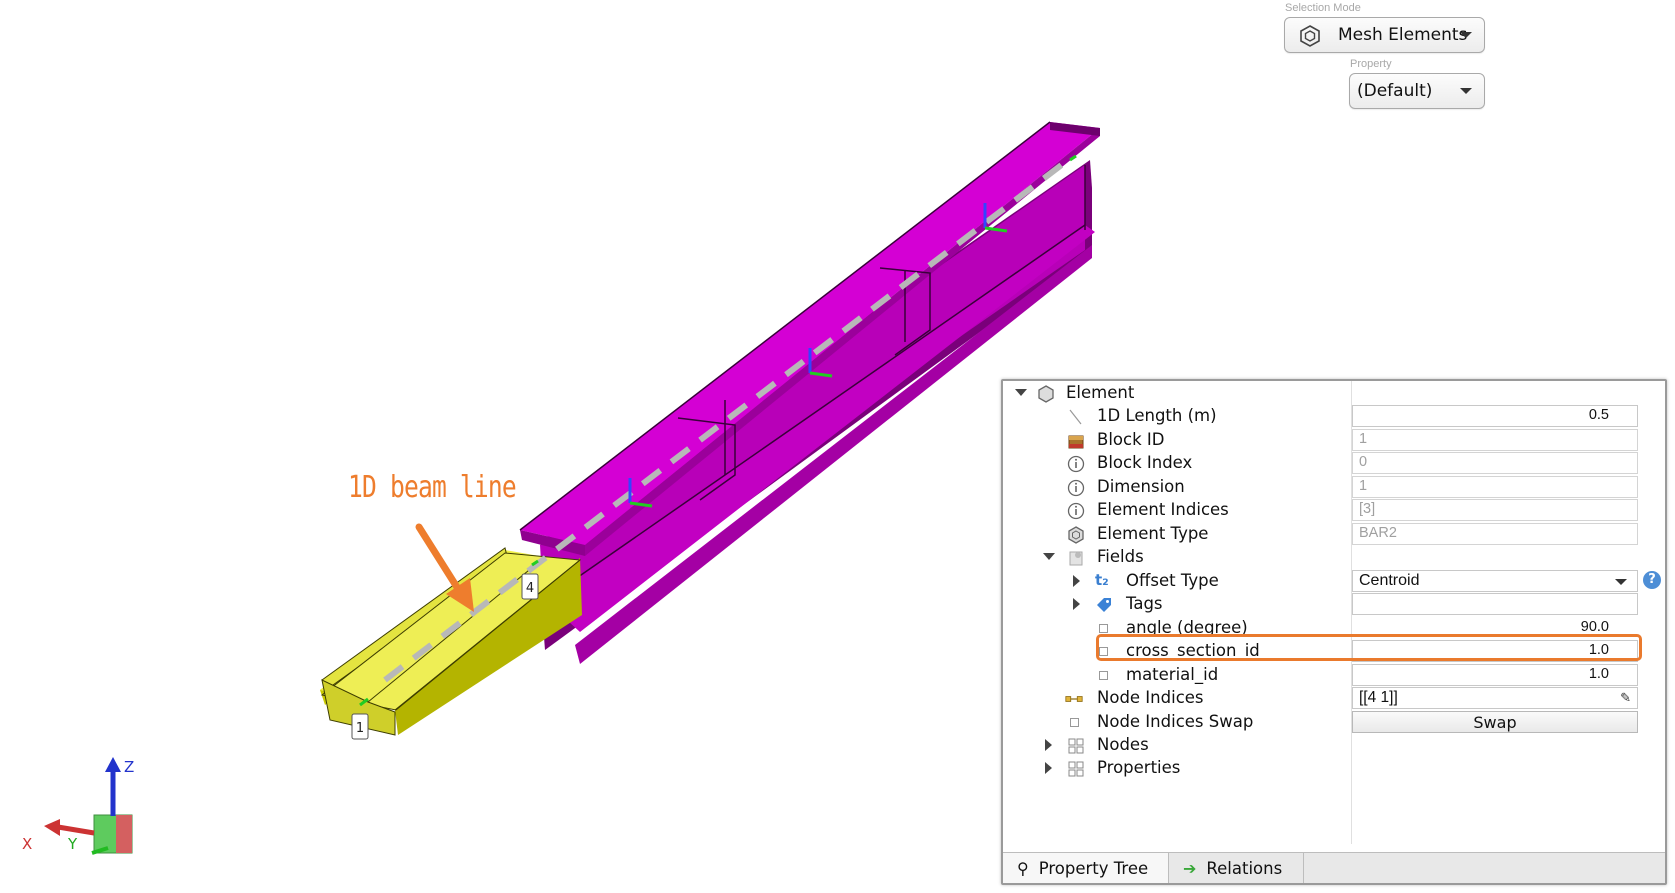  What do you see at coordinates (1369, 647) in the screenshot?
I see `angle-row-highlight` at bounding box center [1369, 647].